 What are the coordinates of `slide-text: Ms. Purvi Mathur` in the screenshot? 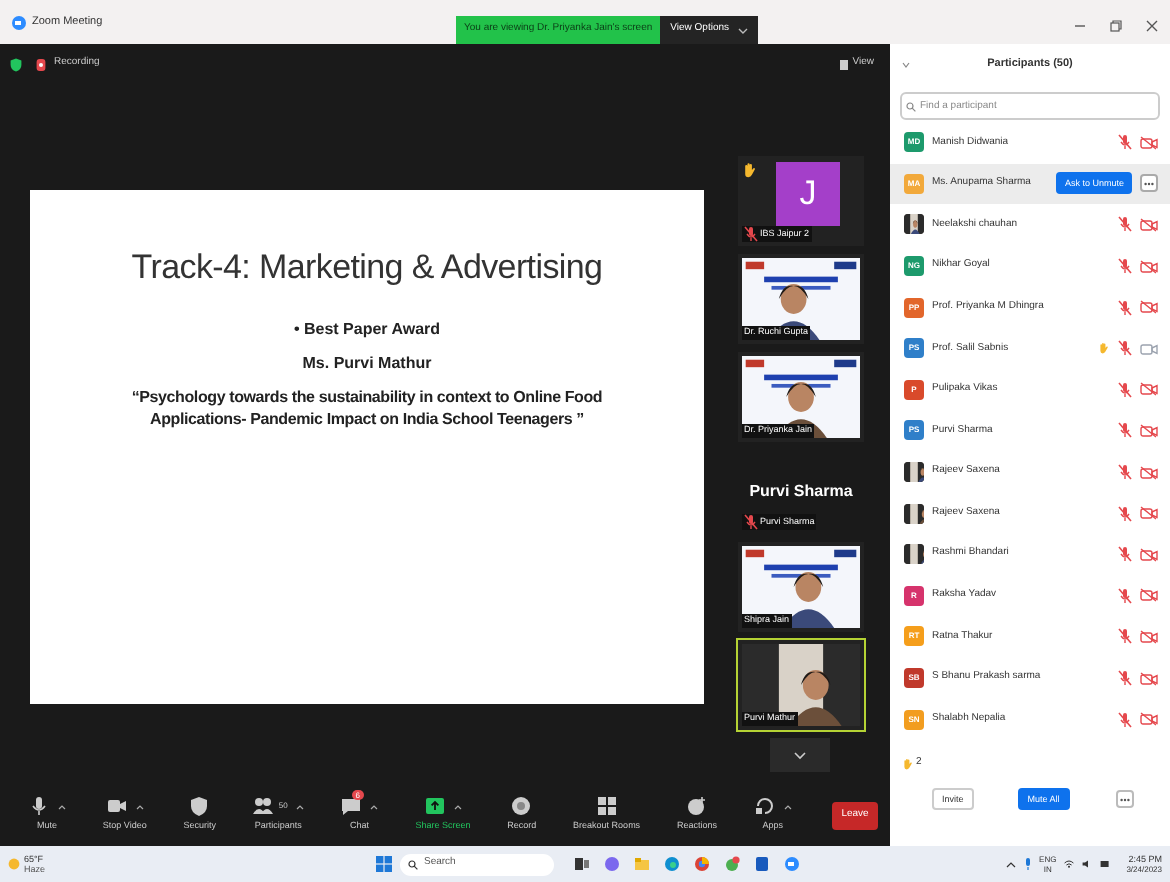 It's located at (367, 363).